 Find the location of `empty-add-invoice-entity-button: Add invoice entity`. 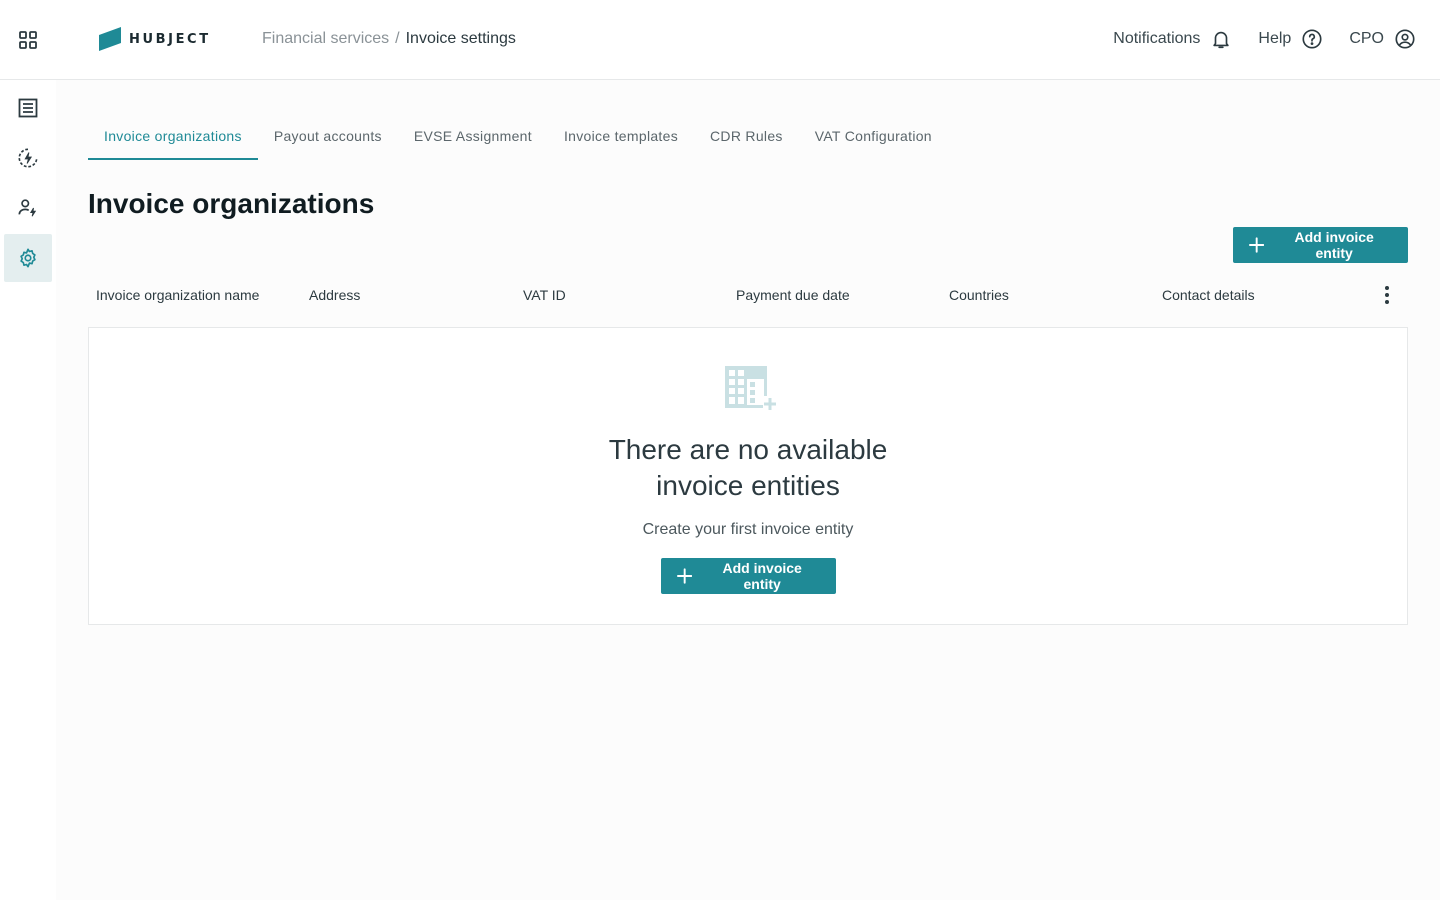

empty-add-invoice-entity-button: Add invoice entity is located at coordinates (748, 576).